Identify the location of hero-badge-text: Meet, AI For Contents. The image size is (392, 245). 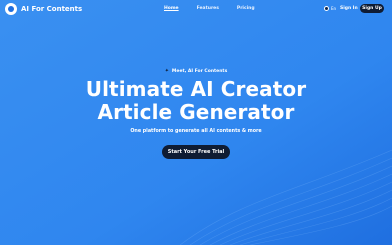
(199, 71).